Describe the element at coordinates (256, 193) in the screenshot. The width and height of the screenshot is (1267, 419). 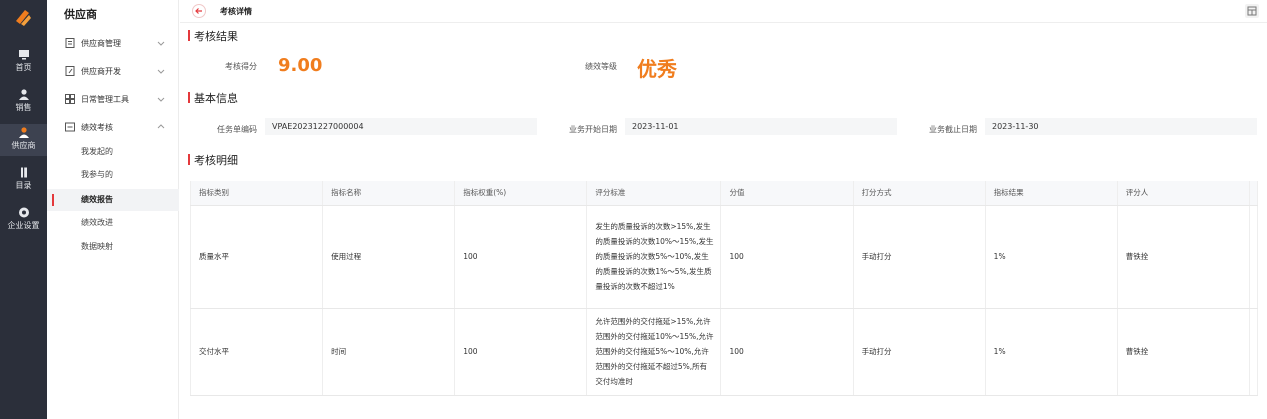
I see `column-header: 指标类别` at that location.